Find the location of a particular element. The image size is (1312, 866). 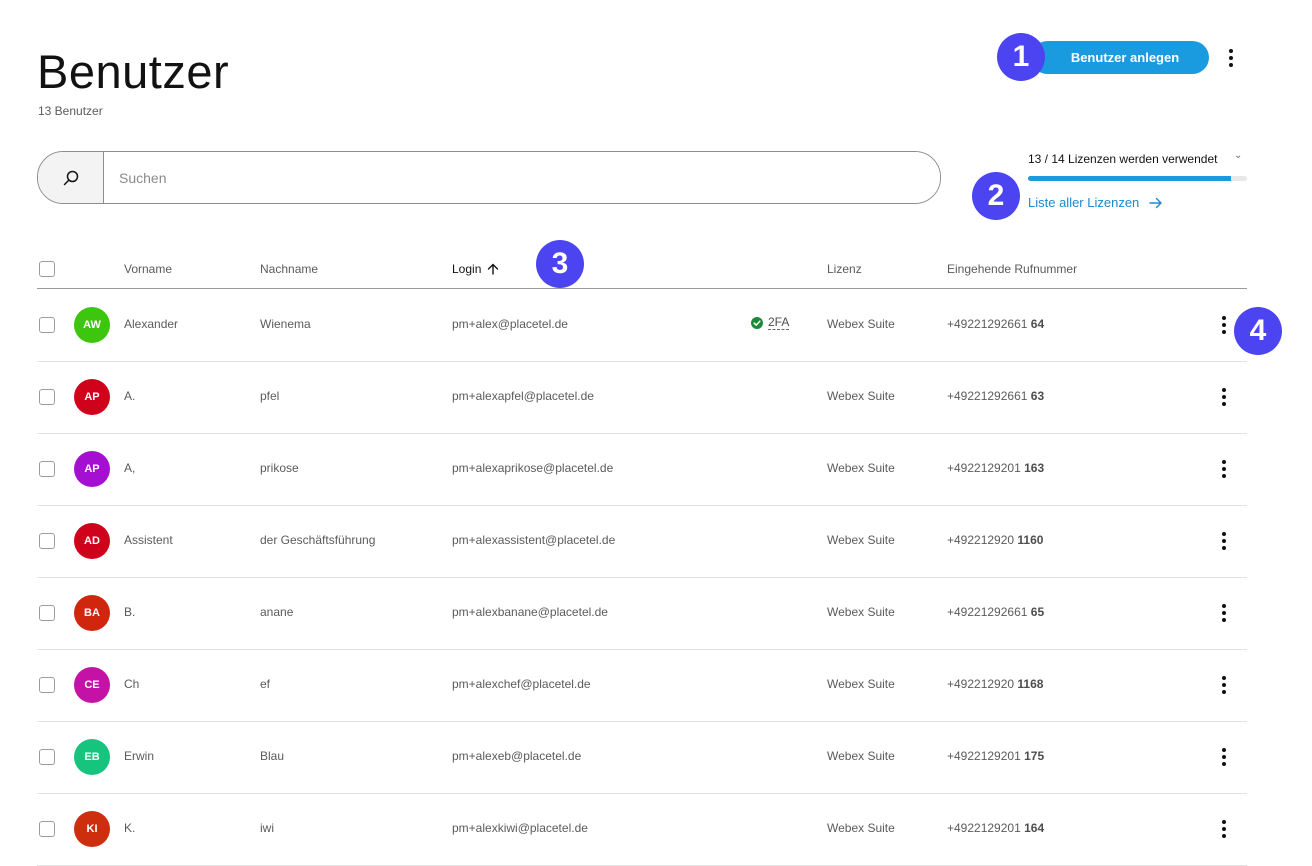

phone-extension: 164 is located at coordinates (1034, 828).